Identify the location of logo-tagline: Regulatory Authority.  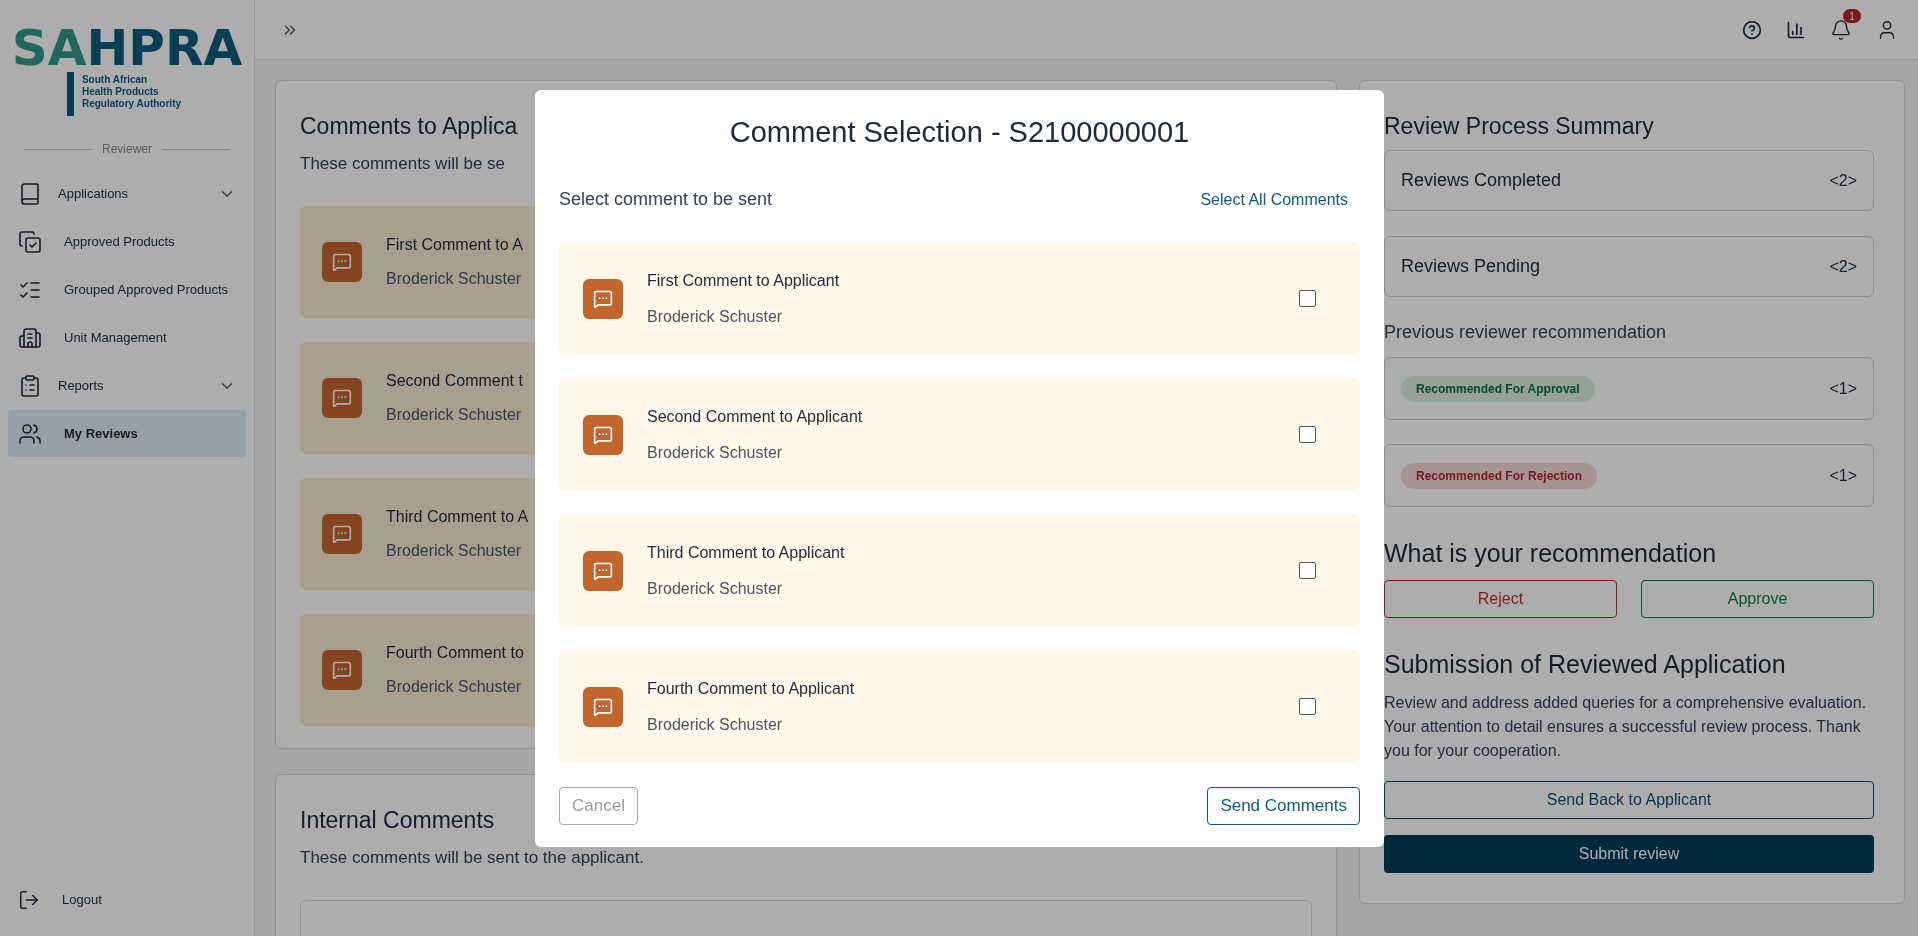
(131, 104).